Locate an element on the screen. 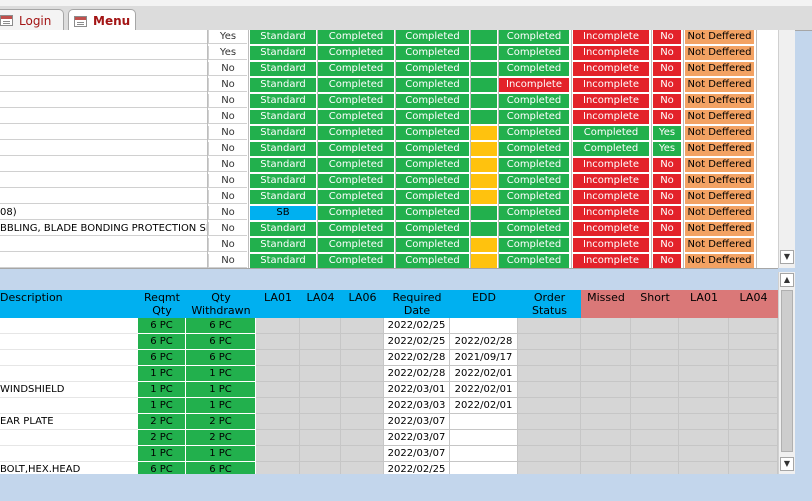  scroll-down-icon: ▼ is located at coordinates (787, 257).